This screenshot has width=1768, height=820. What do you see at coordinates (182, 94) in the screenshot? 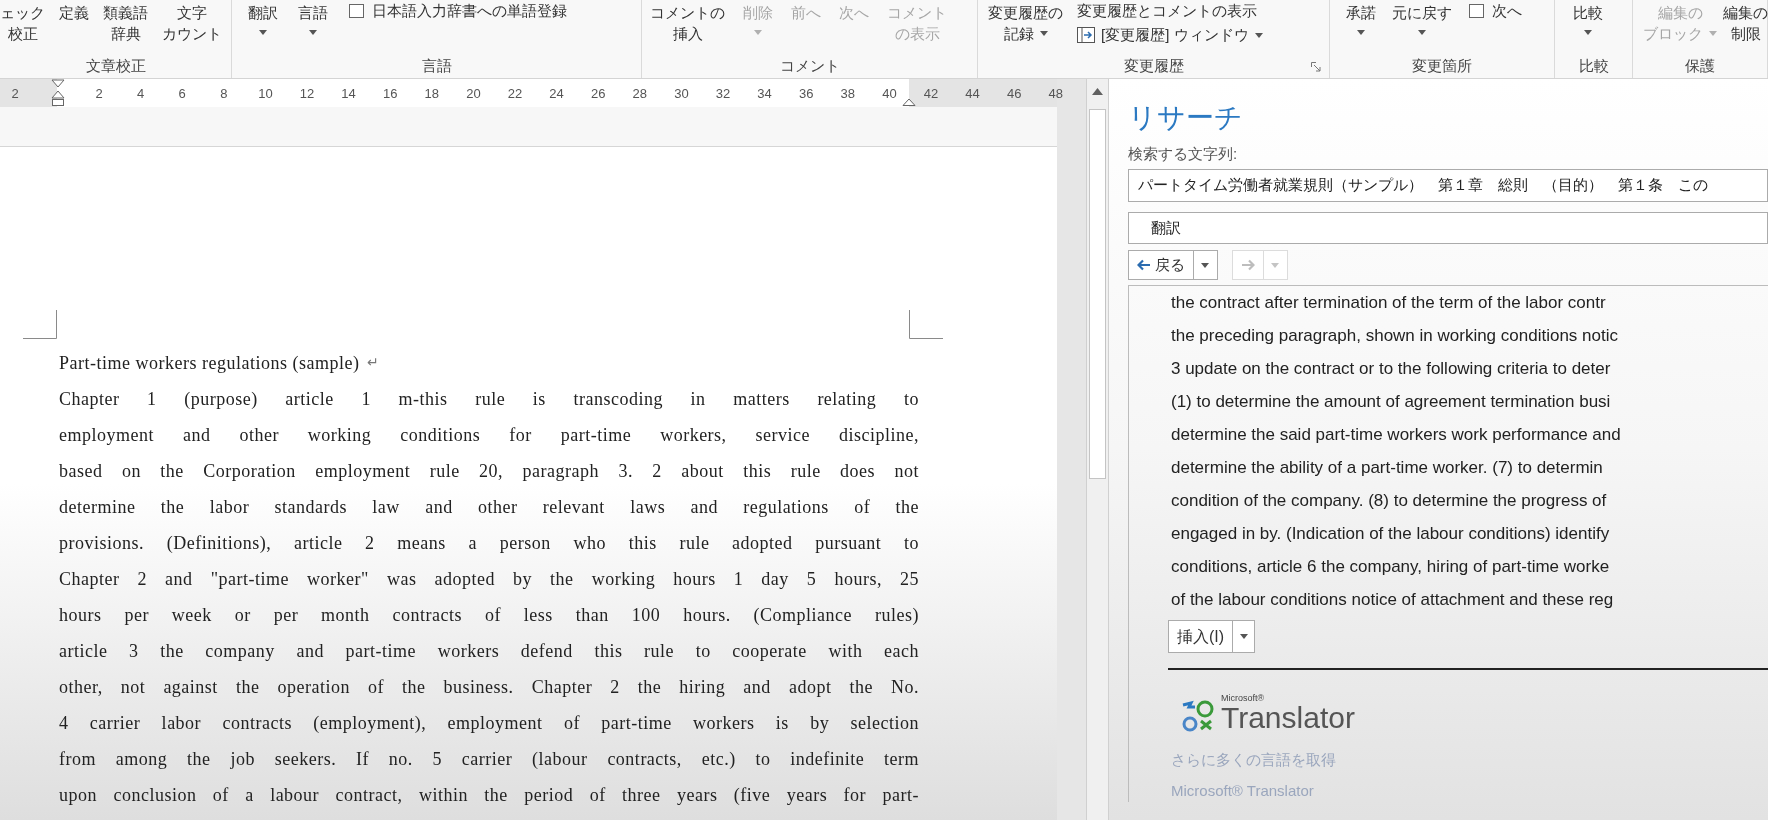
I see `ruler-number: 6` at bounding box center [182, 94].